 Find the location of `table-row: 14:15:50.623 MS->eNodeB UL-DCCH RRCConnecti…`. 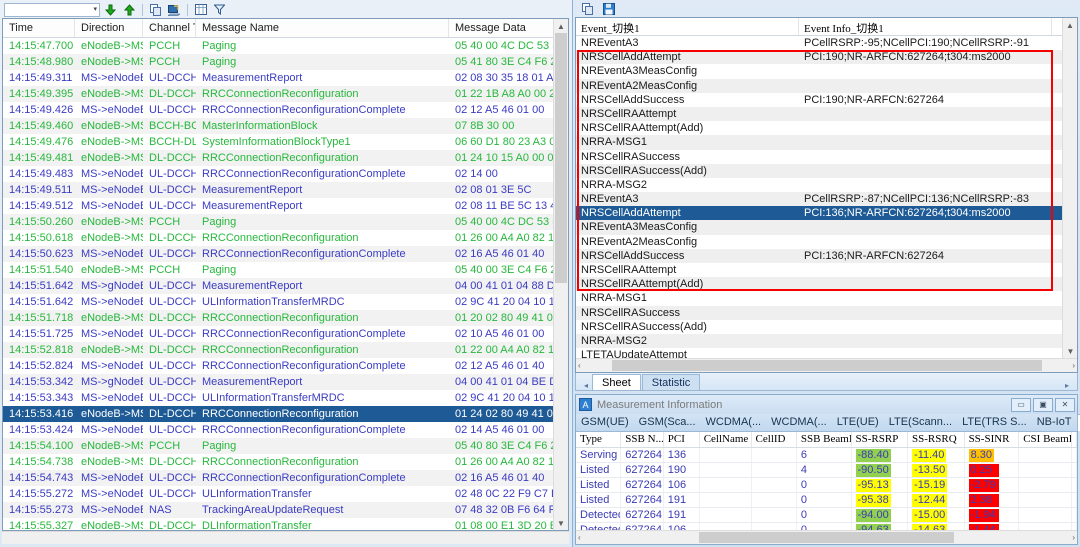

table-row: 14:15:50.623 MS->eNodeB UL-DCCH RRCConnecti… is located at coordinates (285, 254).